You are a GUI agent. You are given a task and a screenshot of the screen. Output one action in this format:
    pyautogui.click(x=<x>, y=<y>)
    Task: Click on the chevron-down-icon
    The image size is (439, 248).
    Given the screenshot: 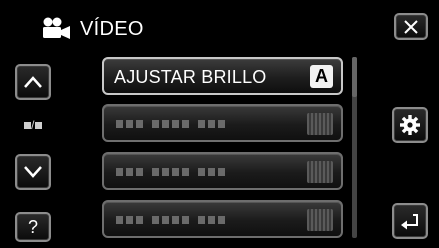 What is the action you would take?
    pyautogui.click(x=33, y=172)
    